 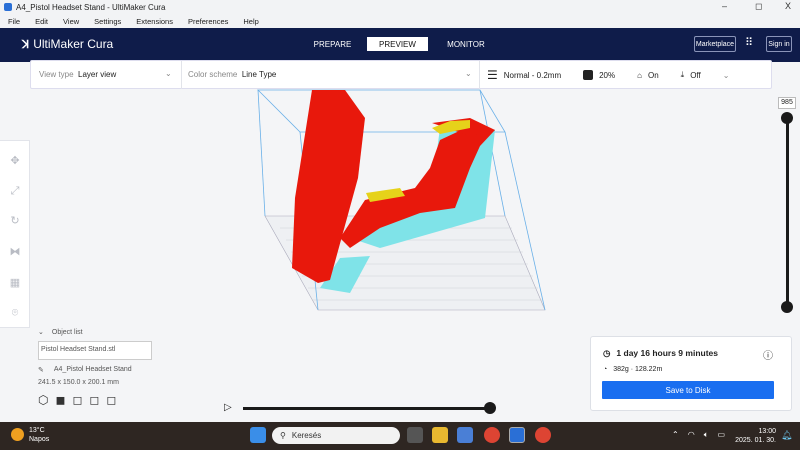 I want to click on taskbar-search: ⚲ Keresés, so click(x=336, y=435).